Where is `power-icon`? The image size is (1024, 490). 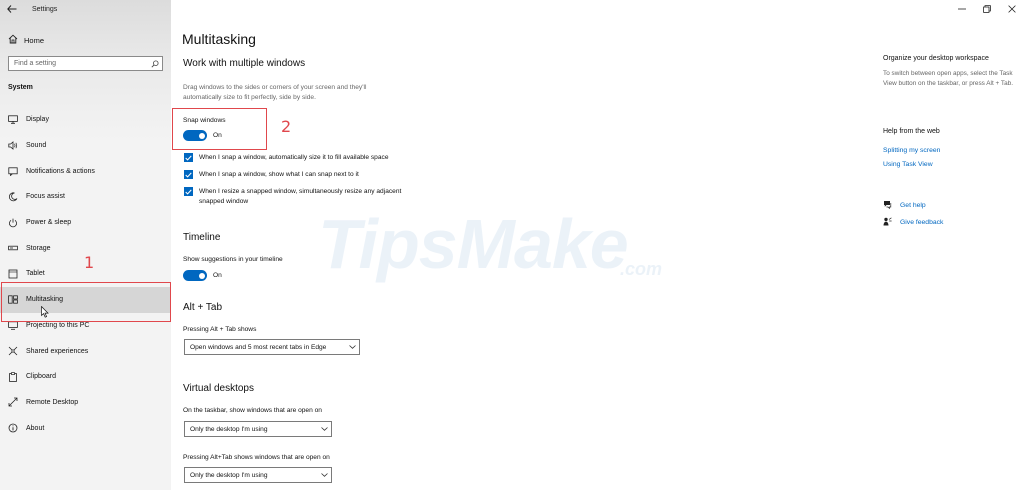 power-icon is located at coordinates (13, 223).